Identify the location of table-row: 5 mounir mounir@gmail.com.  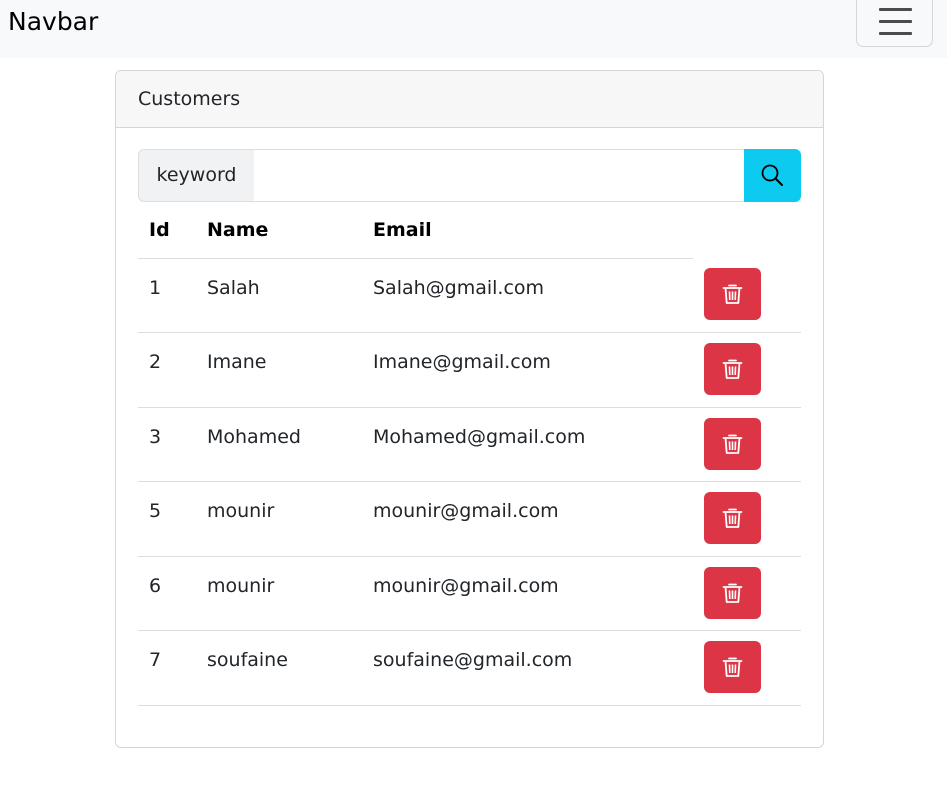
(469, 519).